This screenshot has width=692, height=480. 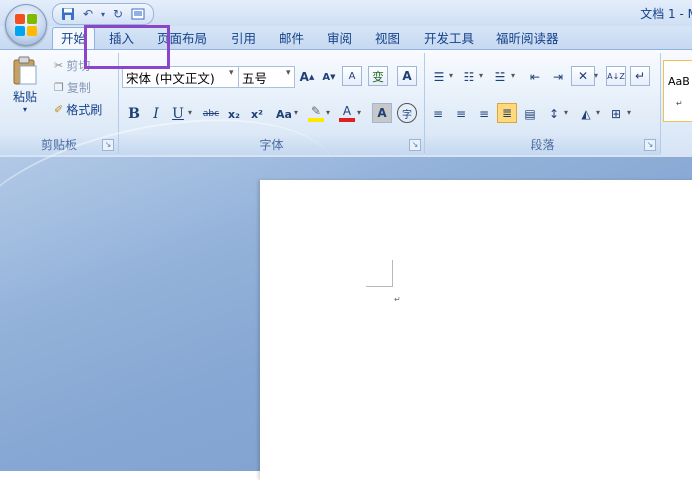 I want to click on highlight-color-button: ✎, so click(x=316, y=113).